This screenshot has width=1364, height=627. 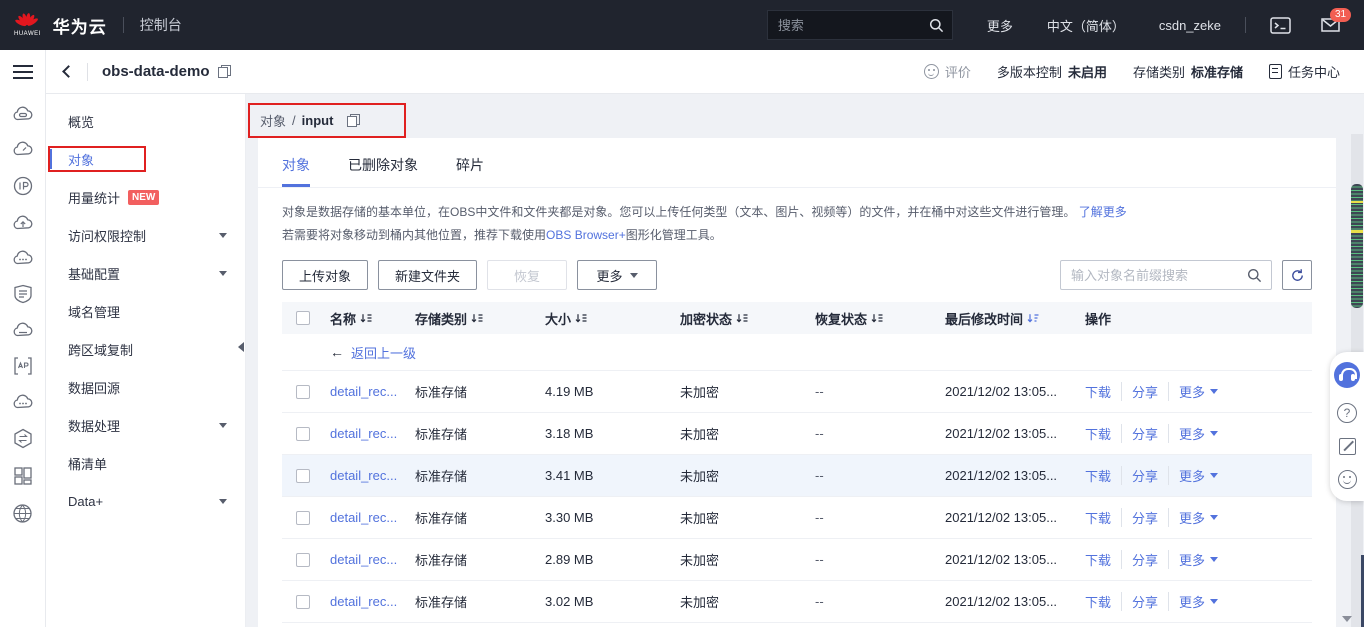 What do you see at coordinates (27, 25) in the screenshot?
I see `huawei-logo: HUAWEI` at bounding box center [27, 25].